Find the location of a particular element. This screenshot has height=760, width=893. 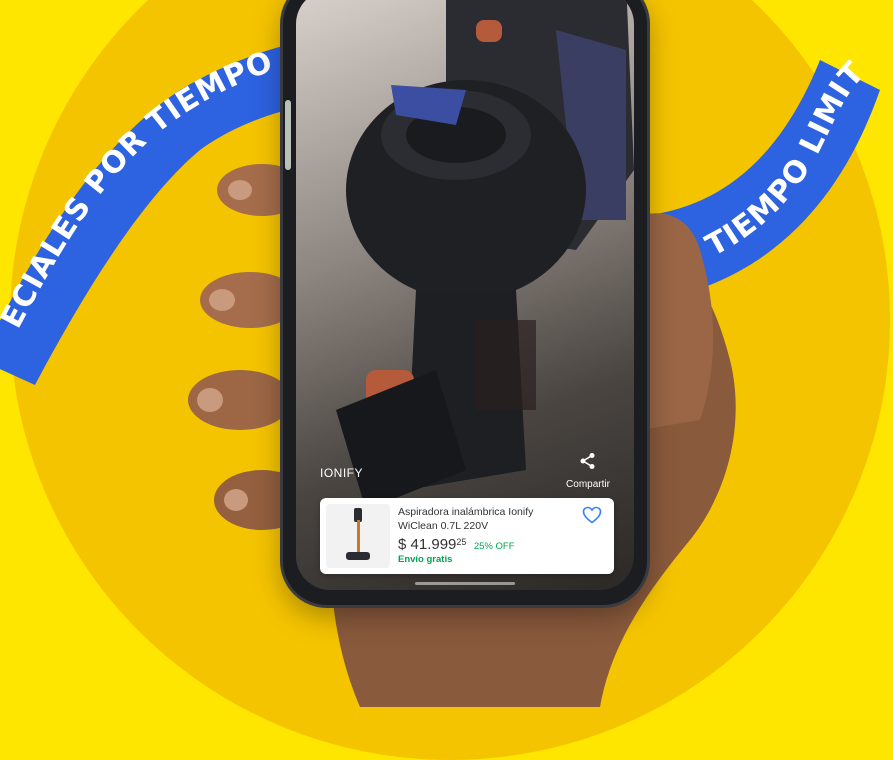

share-icon is located at coordinates (587, 461).